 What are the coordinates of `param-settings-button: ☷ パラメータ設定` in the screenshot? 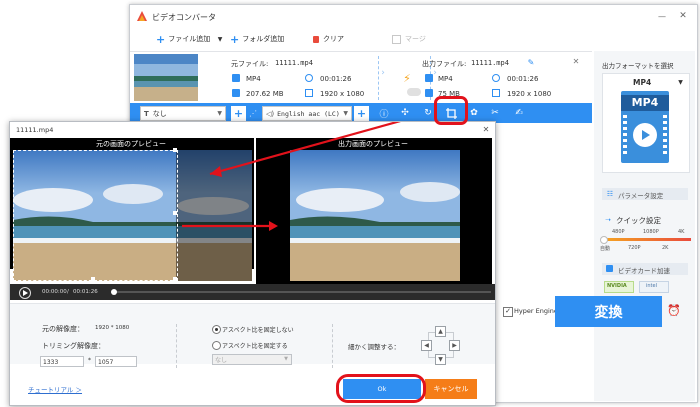 It's located at (645, 194).